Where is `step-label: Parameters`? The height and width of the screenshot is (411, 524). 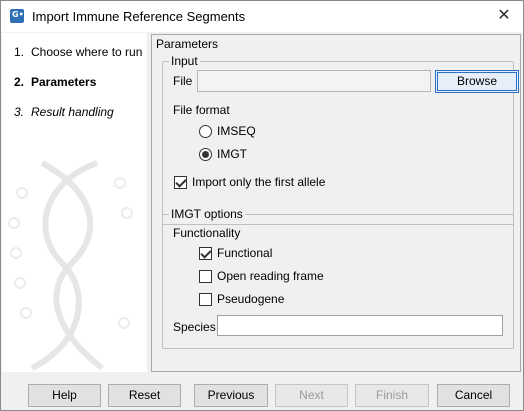
step-label: Parameters is located at coordinates (64, 82).